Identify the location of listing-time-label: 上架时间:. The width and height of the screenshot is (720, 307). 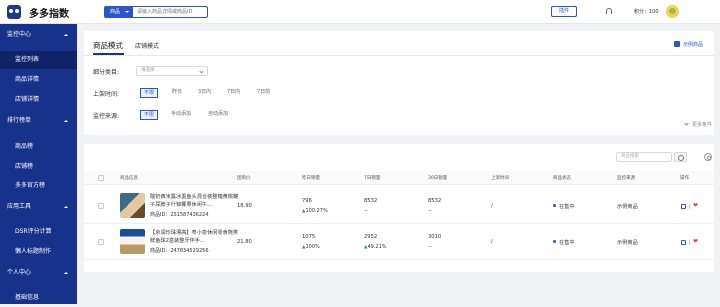
(106, 94).